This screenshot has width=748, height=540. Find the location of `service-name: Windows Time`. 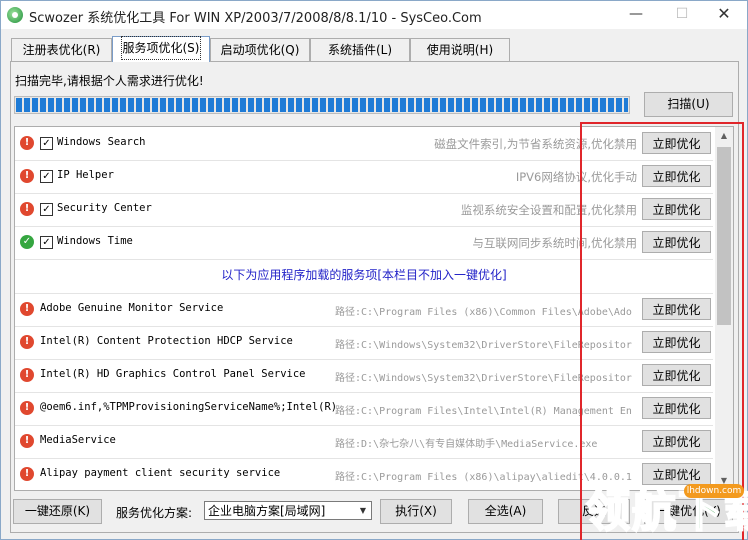

service-name: Windows Time is located at coordinates (95, 241).